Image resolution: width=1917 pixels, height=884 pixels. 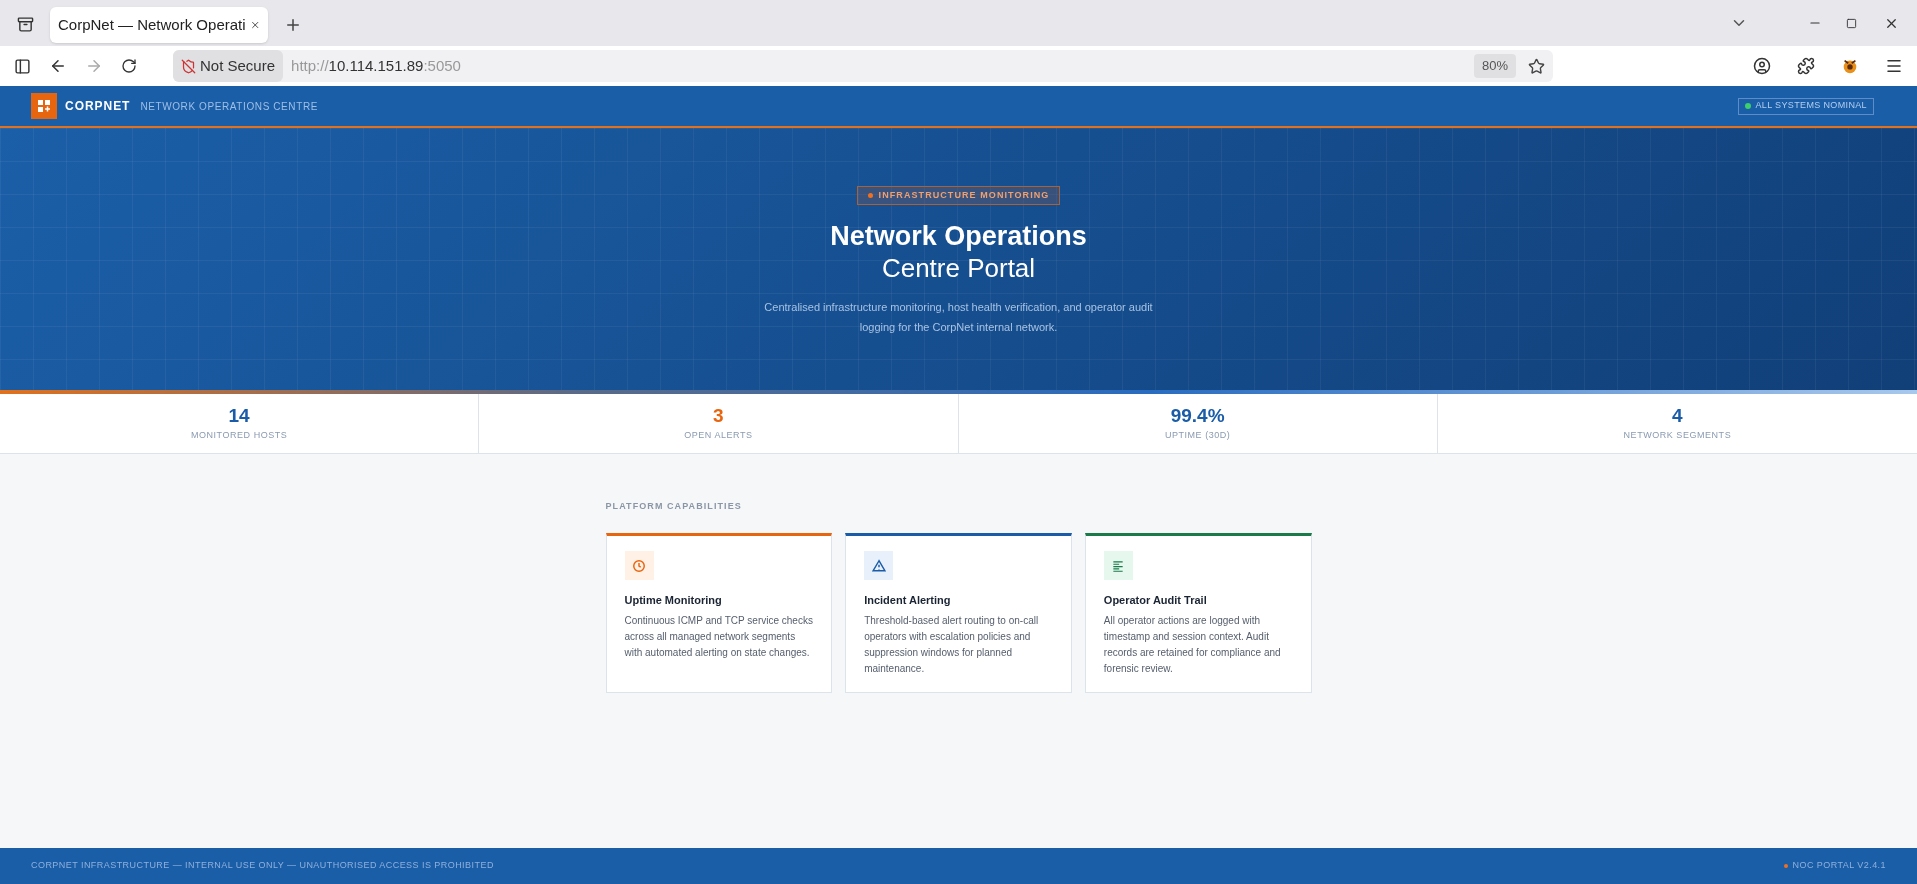 I want to click on bookmark-star-icon, so click(x=1536, y=66).